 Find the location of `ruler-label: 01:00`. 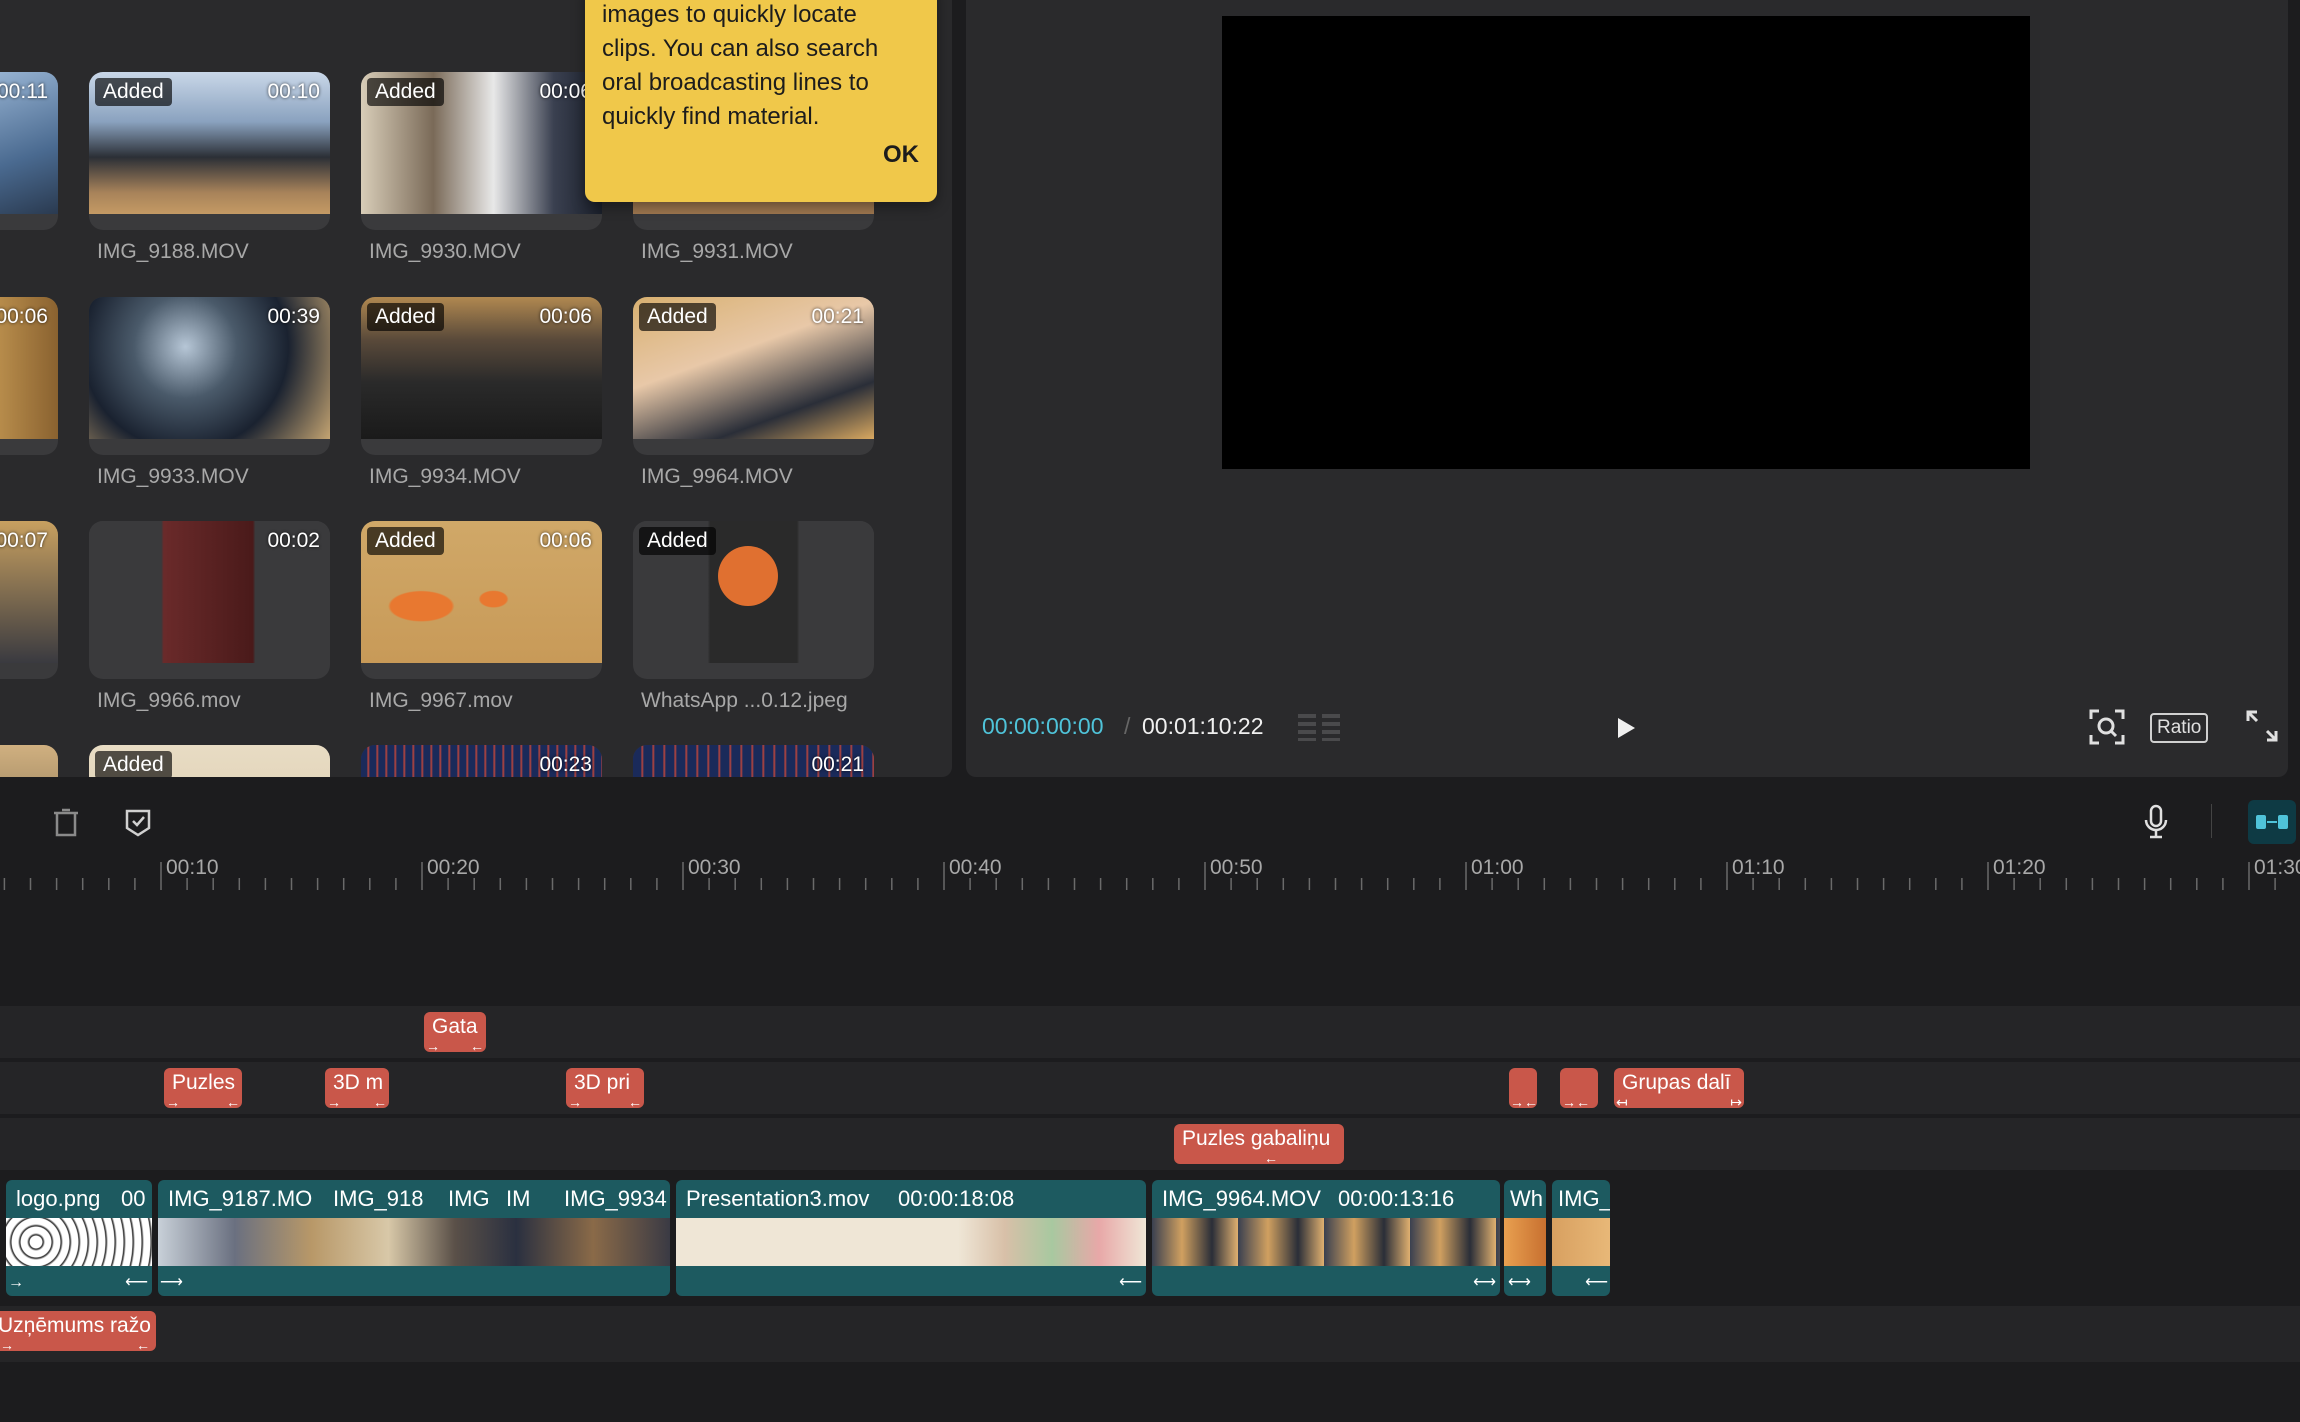

ruler-label: 01:00 is located at coordinates (1497, 867).